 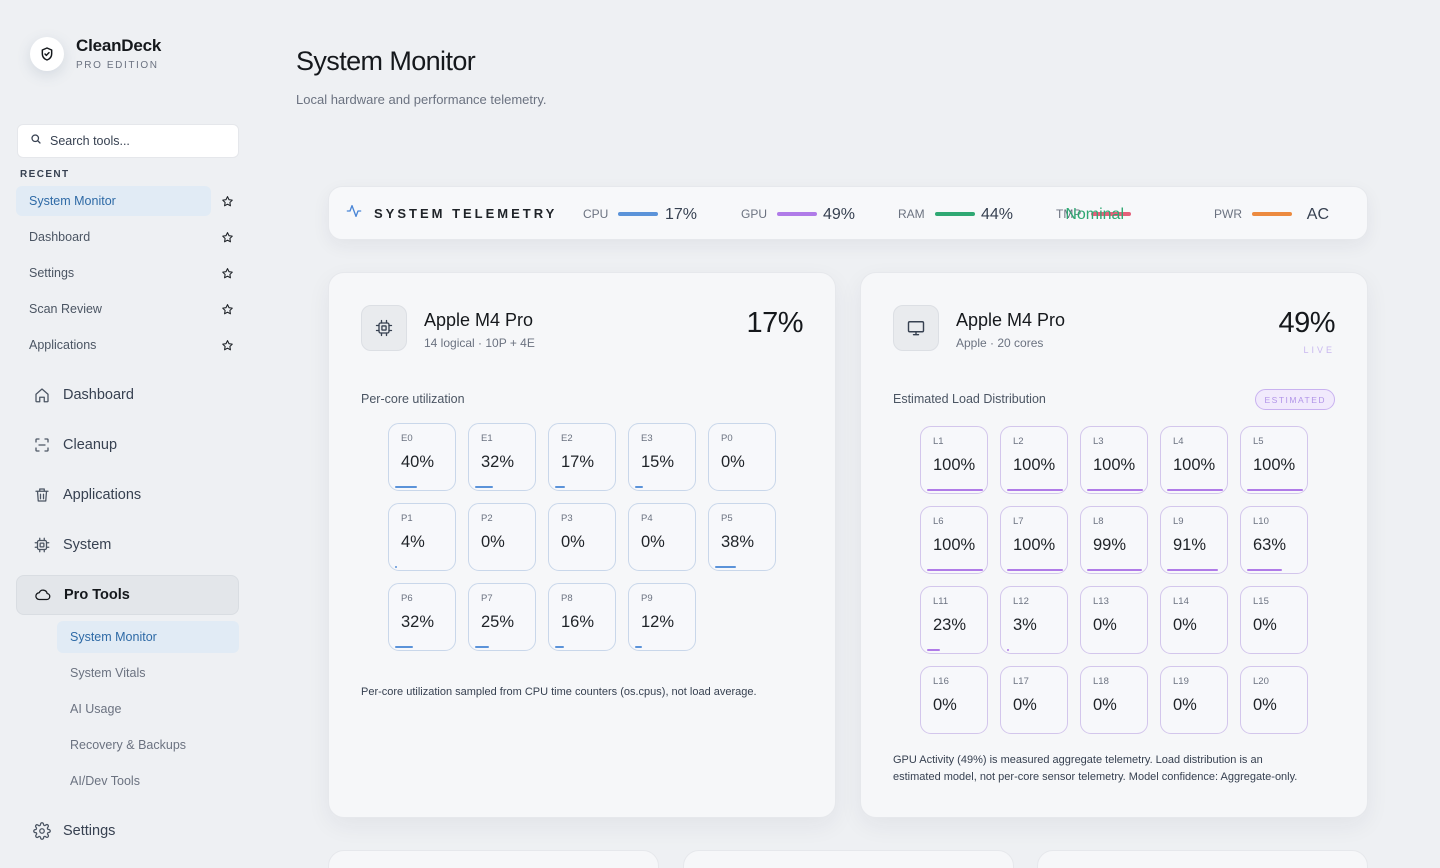 What do you see at coordinates (1011, 320) in the screenshot?
I see `gpu-card-title: Apple M4 Pro` at bounding box center [1011, 320].